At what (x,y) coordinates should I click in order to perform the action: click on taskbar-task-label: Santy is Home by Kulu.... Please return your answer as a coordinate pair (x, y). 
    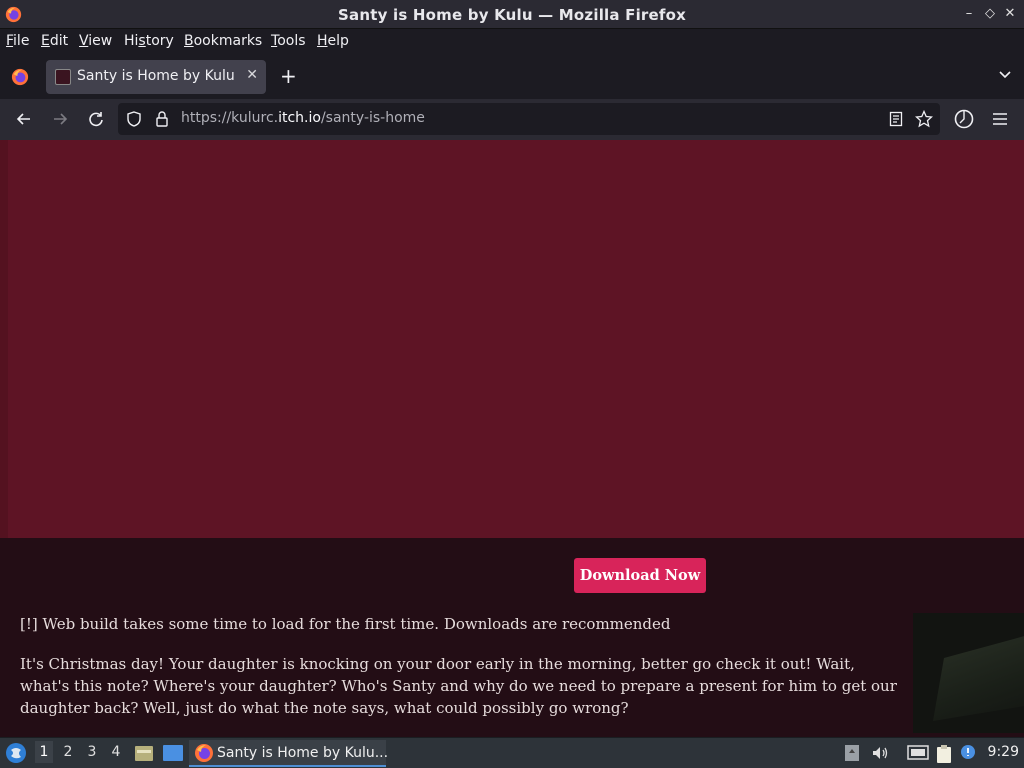
    Looking at the image, I should click on (303, 753).